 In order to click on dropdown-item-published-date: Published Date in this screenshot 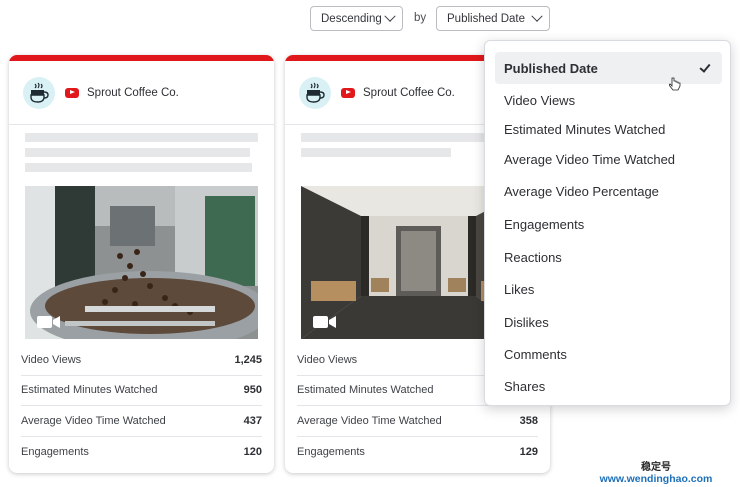, I will do `click(608, 68)`.